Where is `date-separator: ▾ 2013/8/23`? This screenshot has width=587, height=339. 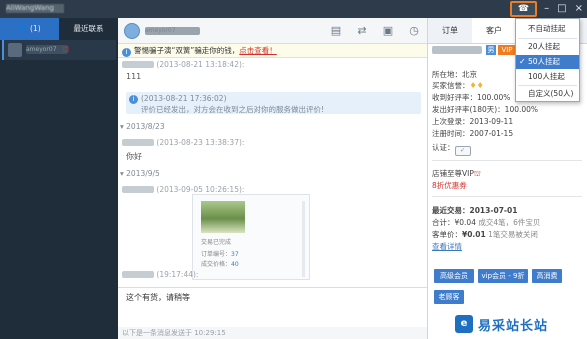 date-separator: ▾ 2013/8/23 is located at coordinates (142, 126).